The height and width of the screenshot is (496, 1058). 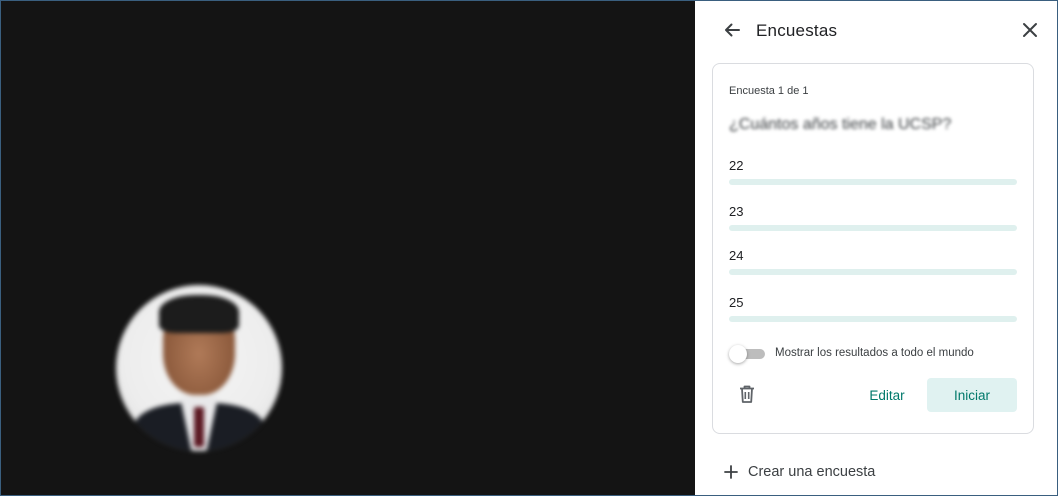 What do you see at coordinates (769, 91) in the screenshot?
I see `poll-counter: Encuesta 1 de 1` at bounding box center [769, 91].